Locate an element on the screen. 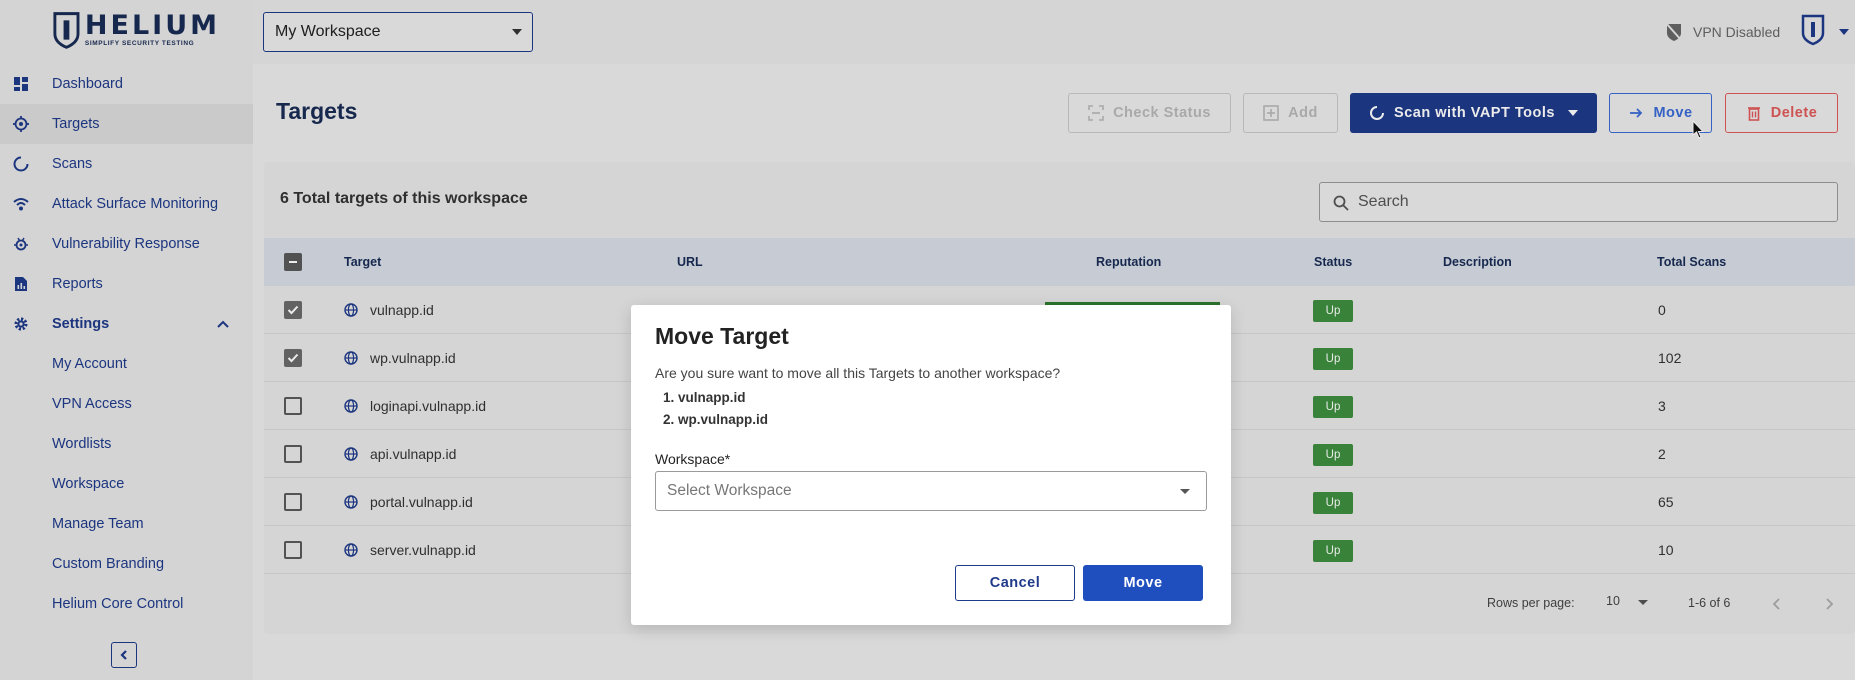 This screenshot has width=1855, height=680. workspace-field-label: Workspace* is located at coordinates (693, 459).